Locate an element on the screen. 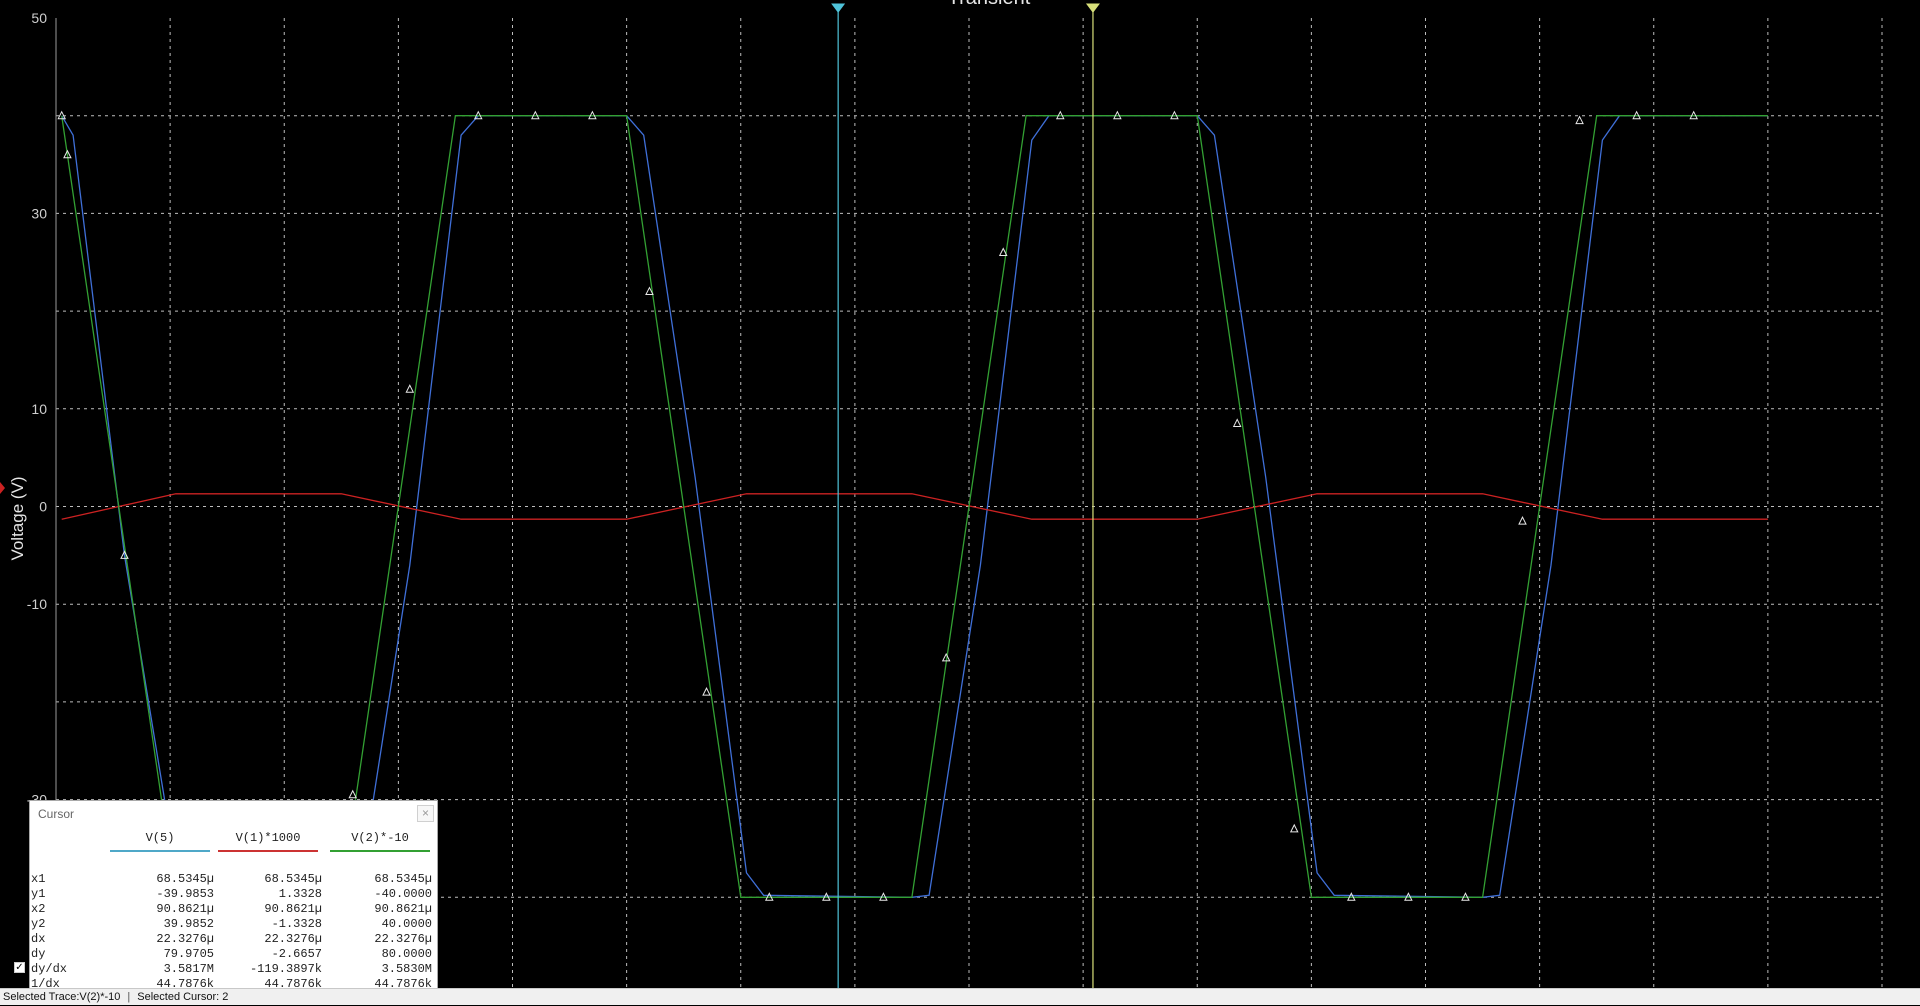 This screenshot has height=1006, width=1920. cursor-2-handle is located at coordinates (1092, 8).